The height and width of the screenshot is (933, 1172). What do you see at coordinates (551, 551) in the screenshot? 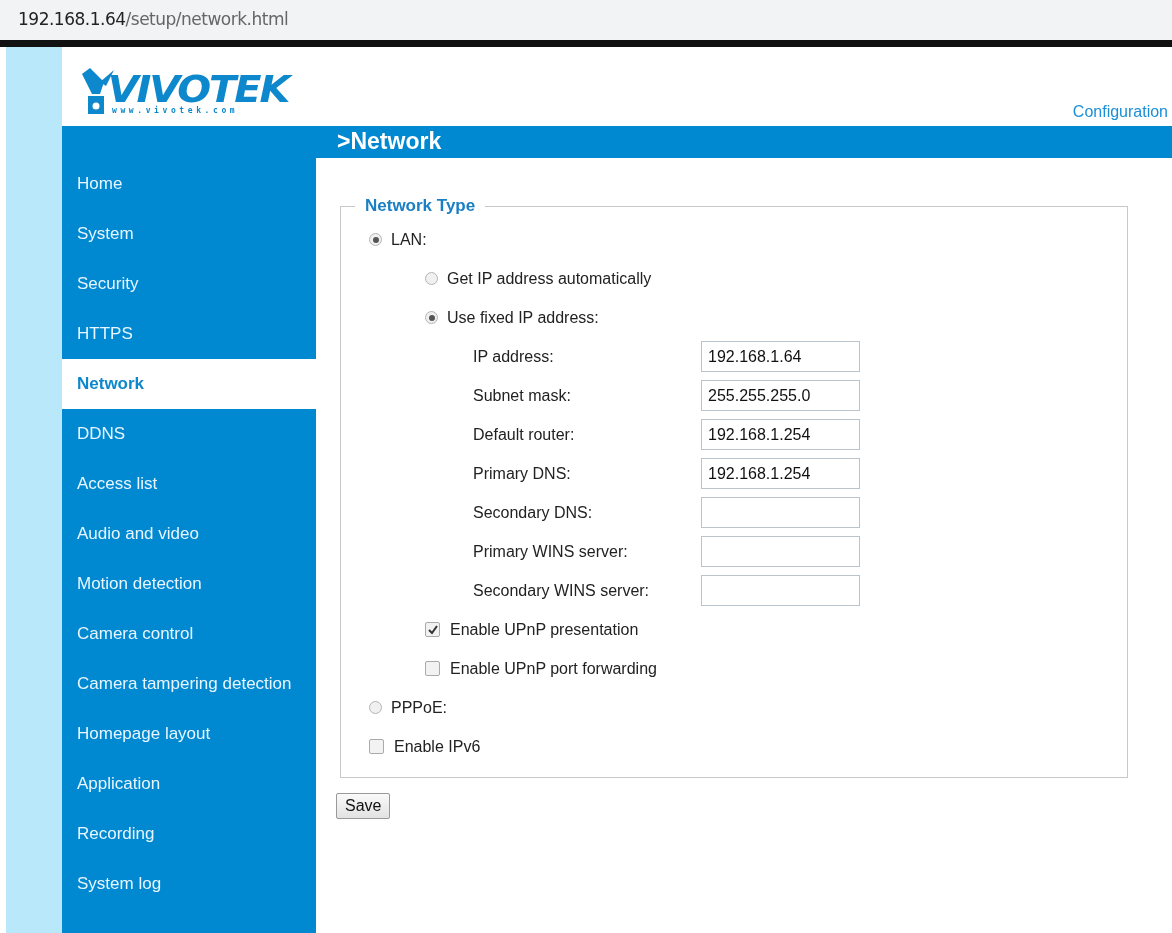
I see `field-label: Primary WINS server:` at bounding box center [551, 551].